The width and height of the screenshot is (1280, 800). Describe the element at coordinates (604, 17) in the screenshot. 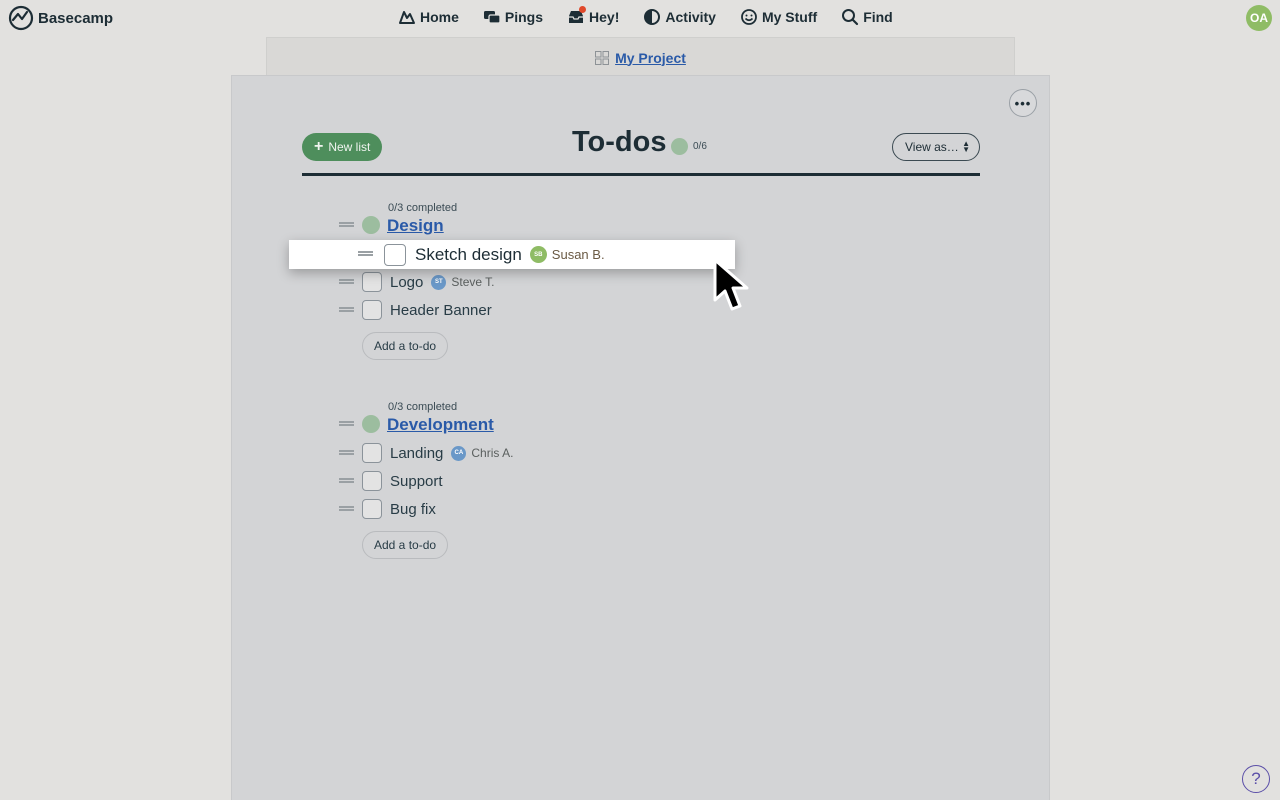

I see `nav-hey-label: Hey!` at that location.